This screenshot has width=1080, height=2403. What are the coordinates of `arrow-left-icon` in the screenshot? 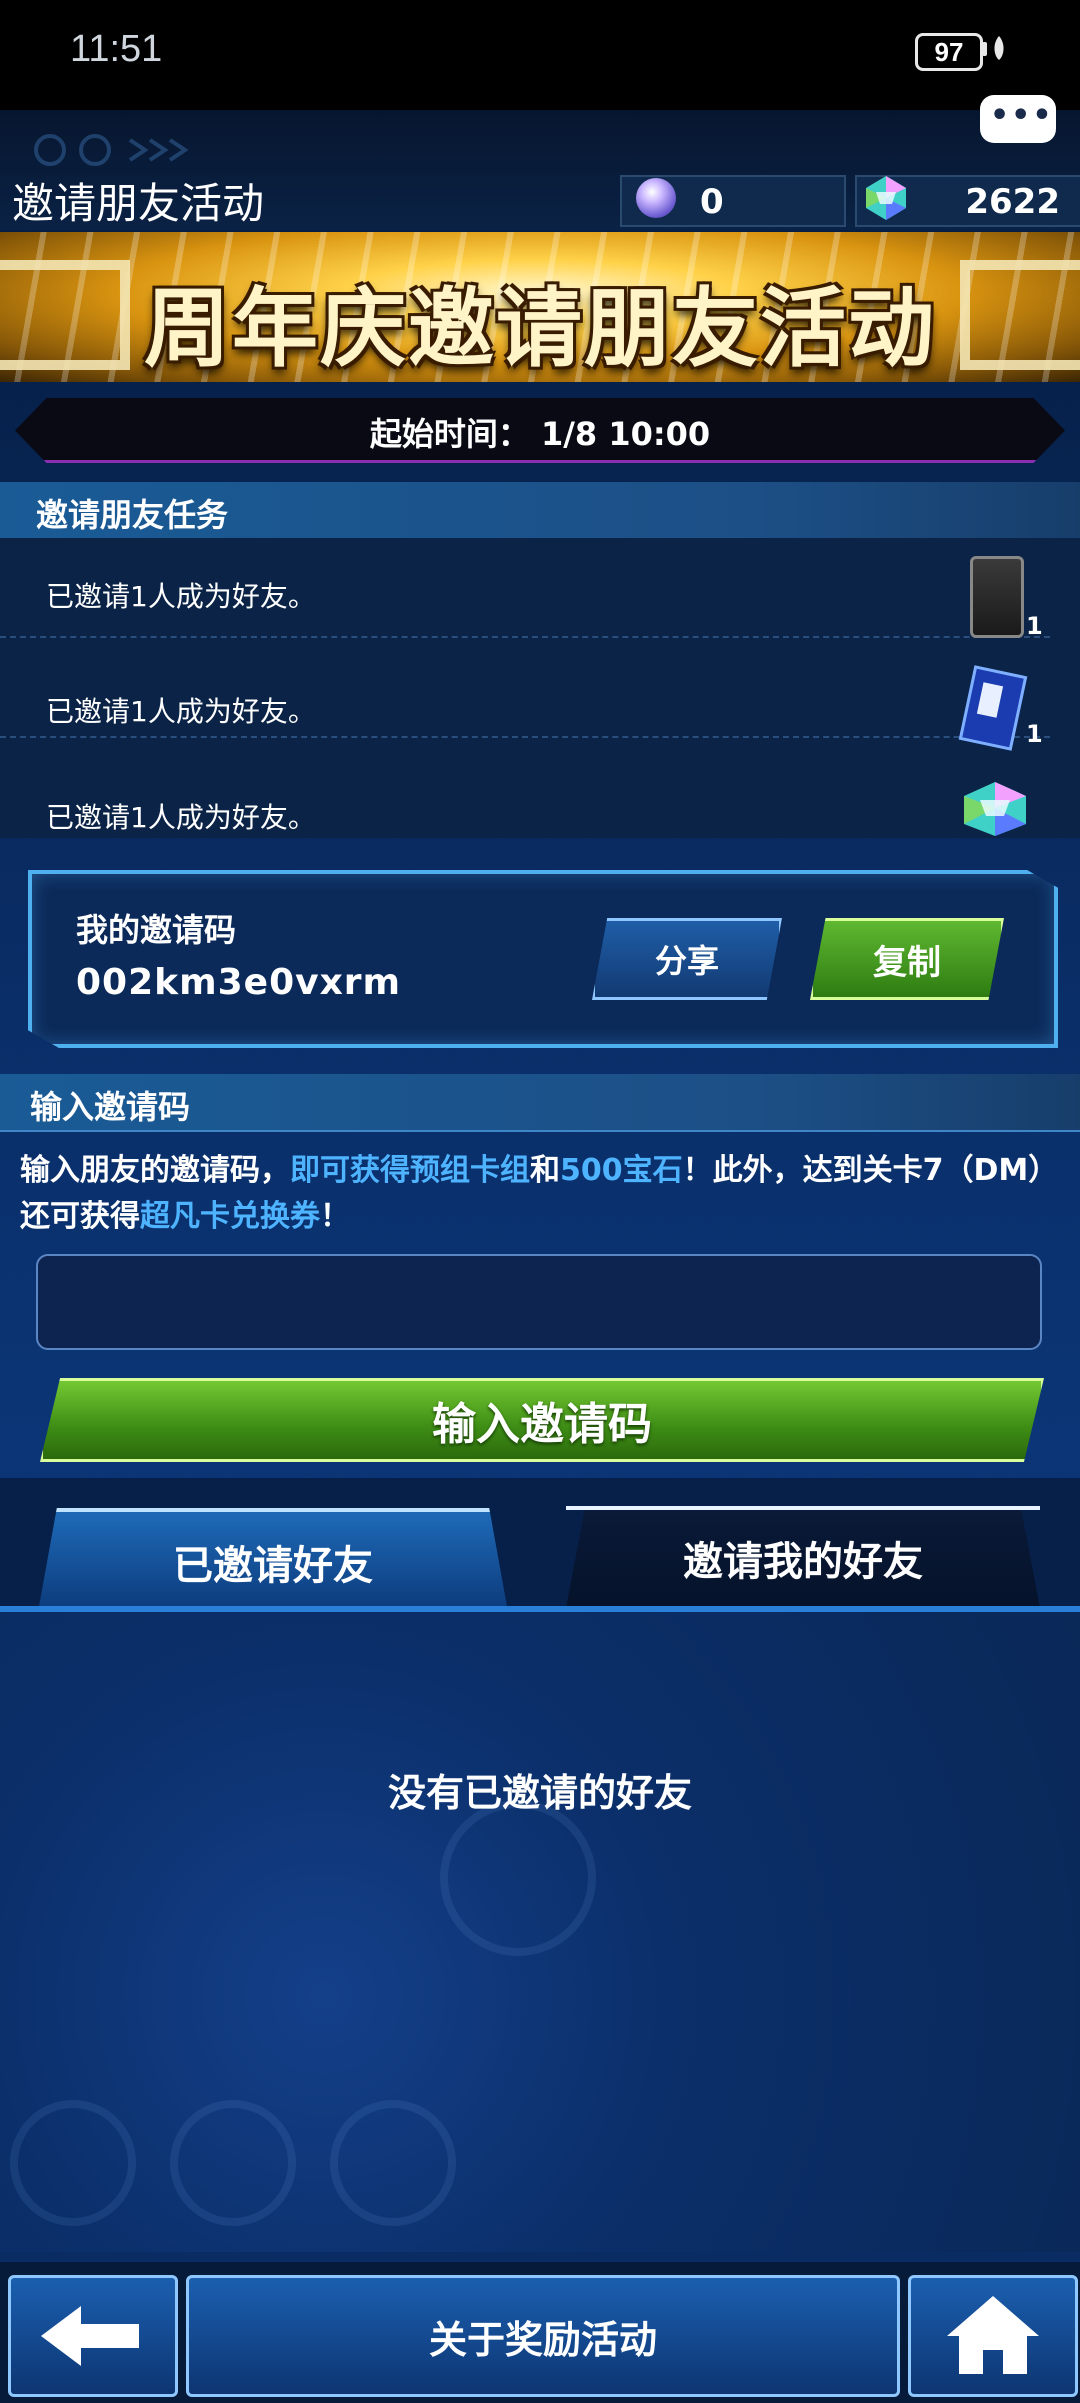 It's located at (90, 2336).